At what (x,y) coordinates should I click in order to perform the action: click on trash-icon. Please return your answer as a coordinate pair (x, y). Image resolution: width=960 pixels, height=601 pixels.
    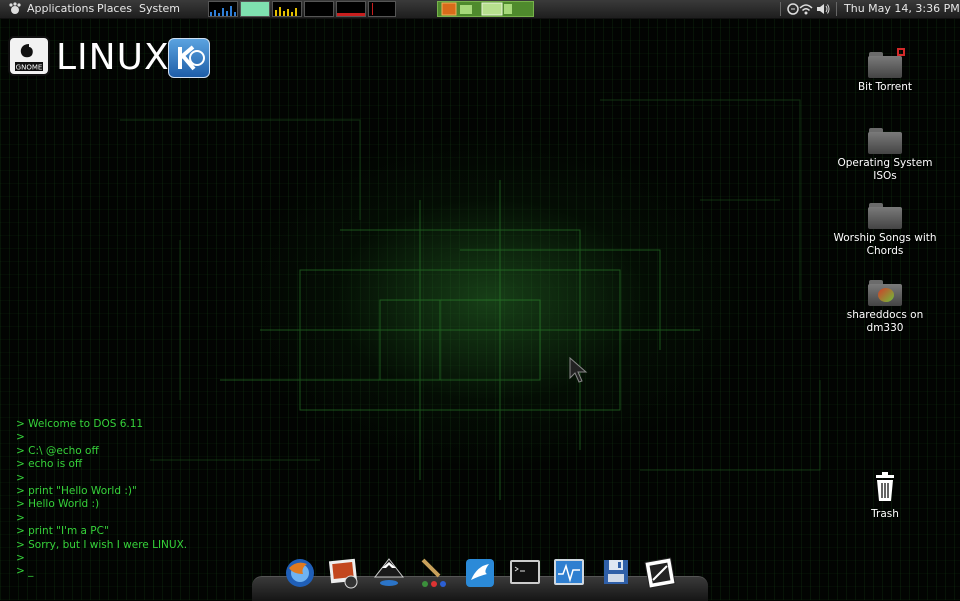
    Looking at the image, I should click on (885, 486).